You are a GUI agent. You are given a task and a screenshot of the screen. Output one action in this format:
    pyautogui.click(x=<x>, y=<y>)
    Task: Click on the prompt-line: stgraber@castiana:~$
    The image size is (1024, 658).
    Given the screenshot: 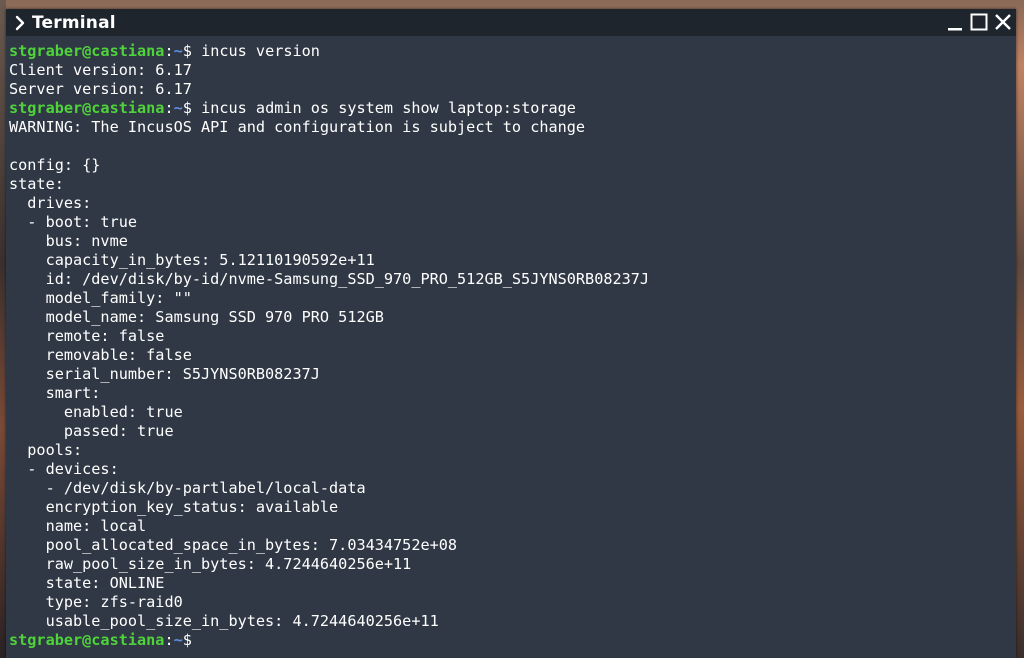 What is the action you would take?
    pyautogui.click(x=512, y=640)
    